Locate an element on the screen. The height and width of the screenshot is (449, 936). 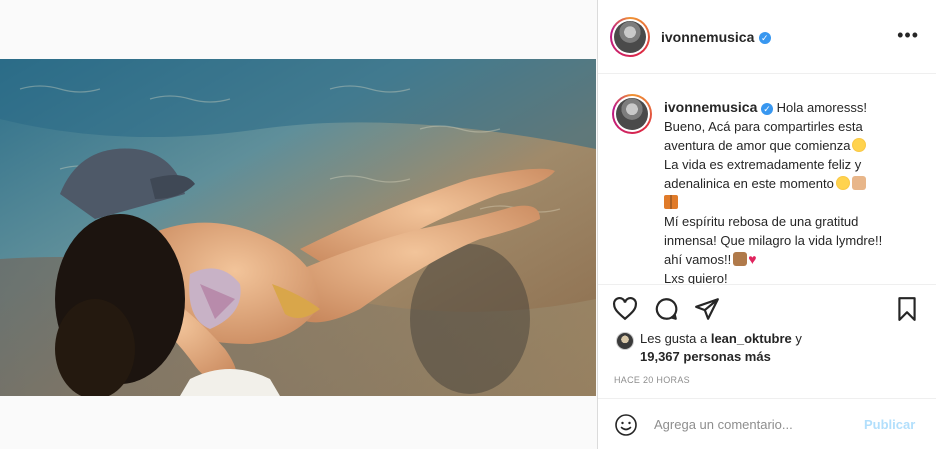
likes-count: 19,367 personas más is located at coordinates (705, 357).